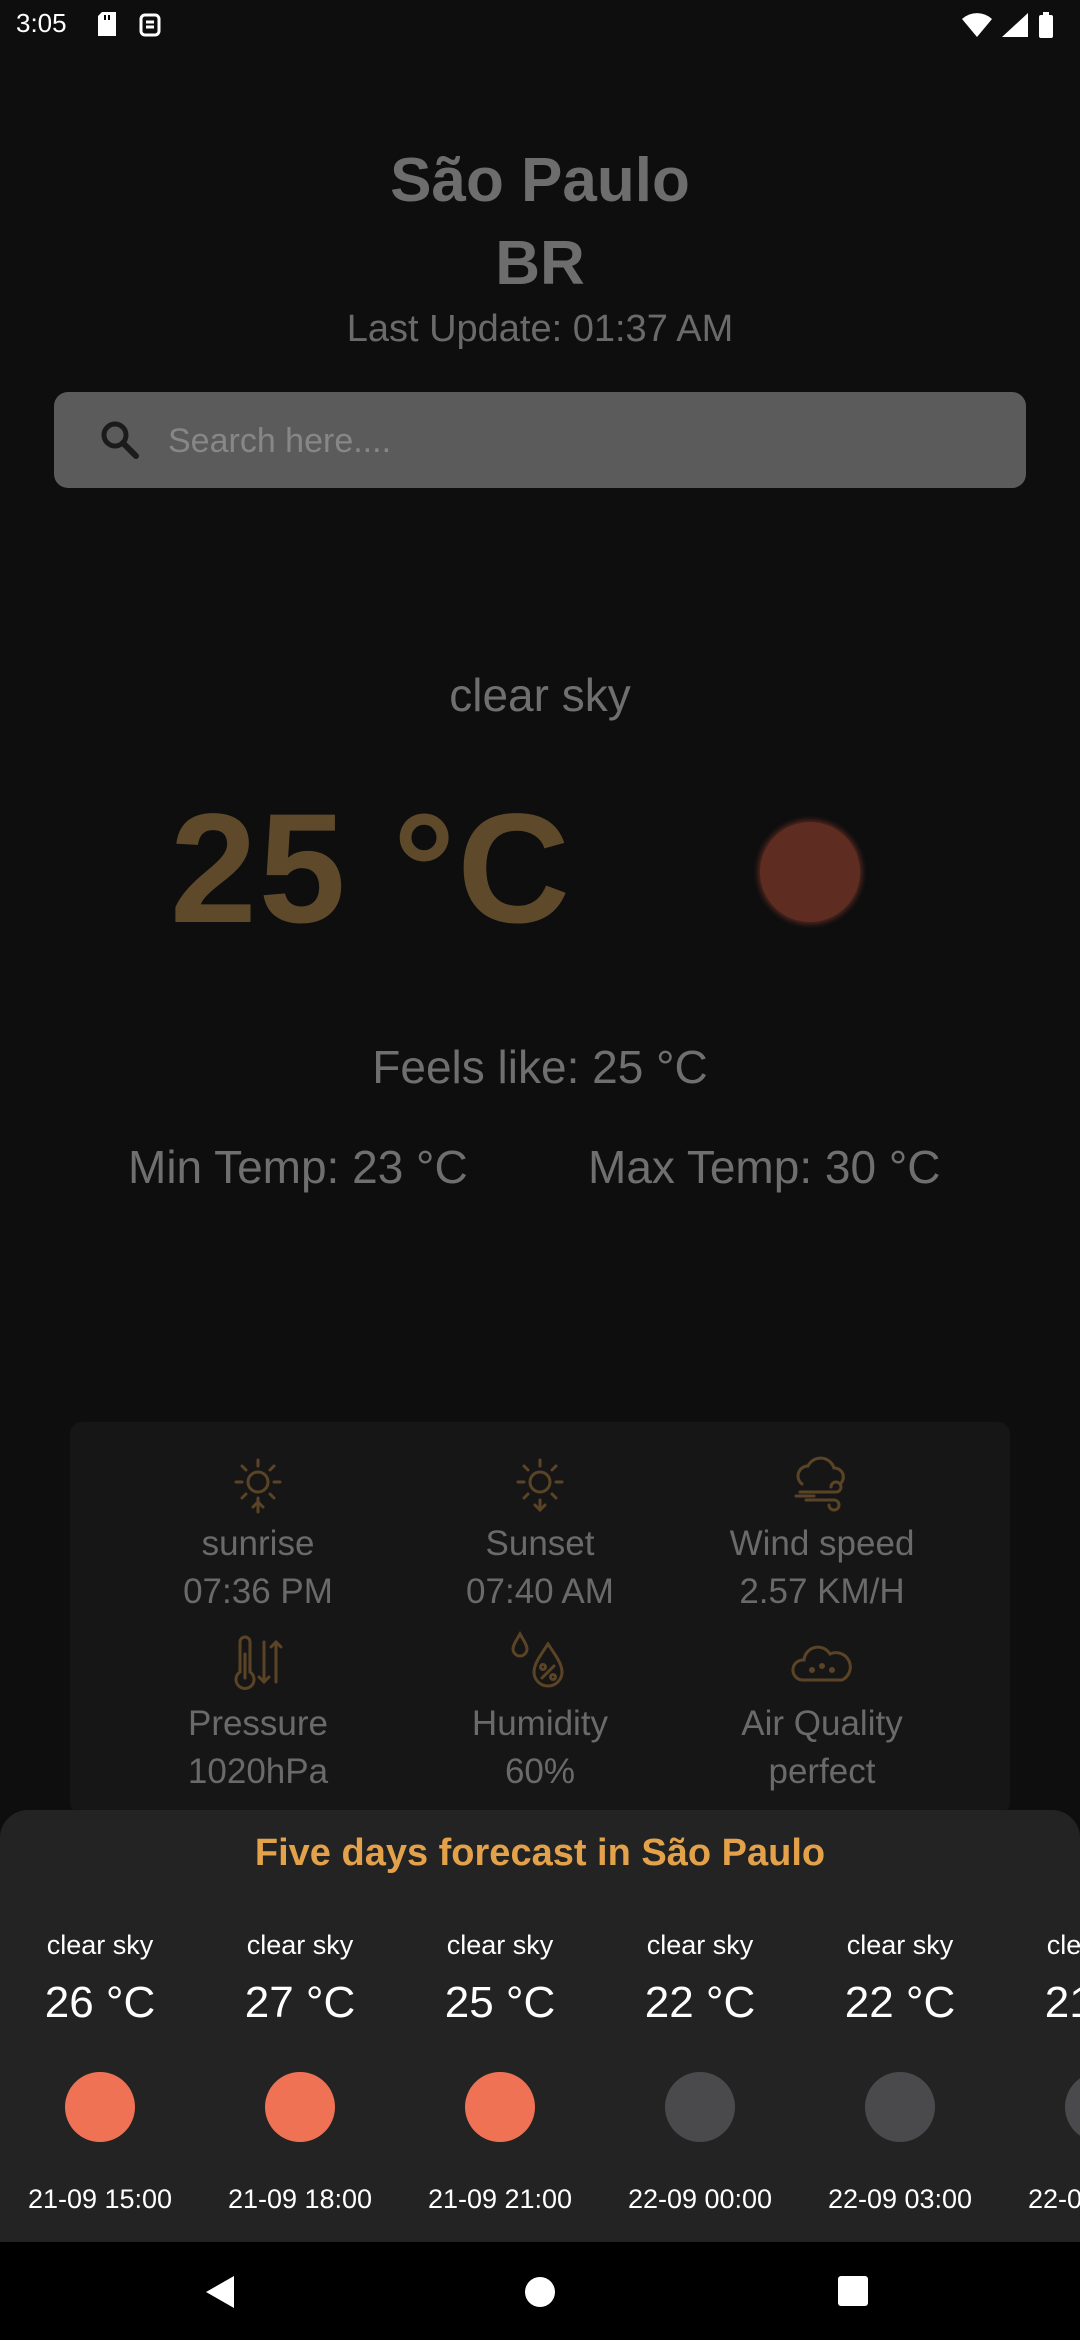  Describe the element at coordinates (540, 1591) in the screenshot. I see `detail-value: 07:40 AM` at that location.